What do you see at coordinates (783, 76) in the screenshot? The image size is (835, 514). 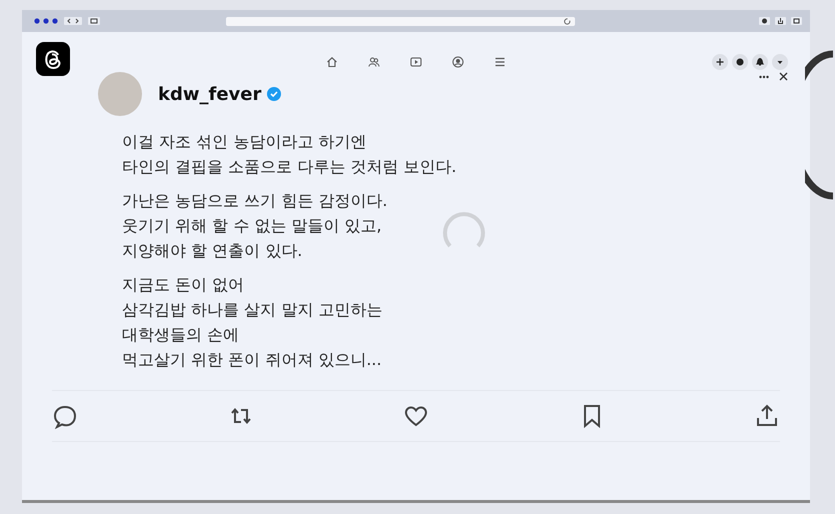 I see `close-icon` at bounding box center [783, 76].